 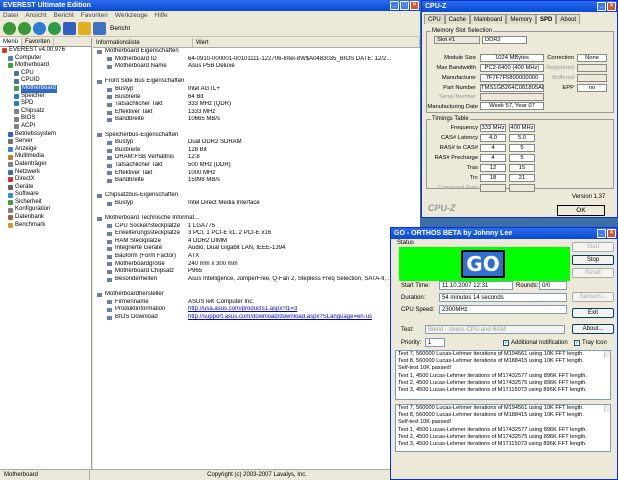 What do you see at coordinates (593, 260) in the screenshot?
I see `stop-button: Stop` at bounding box center [593, 260].